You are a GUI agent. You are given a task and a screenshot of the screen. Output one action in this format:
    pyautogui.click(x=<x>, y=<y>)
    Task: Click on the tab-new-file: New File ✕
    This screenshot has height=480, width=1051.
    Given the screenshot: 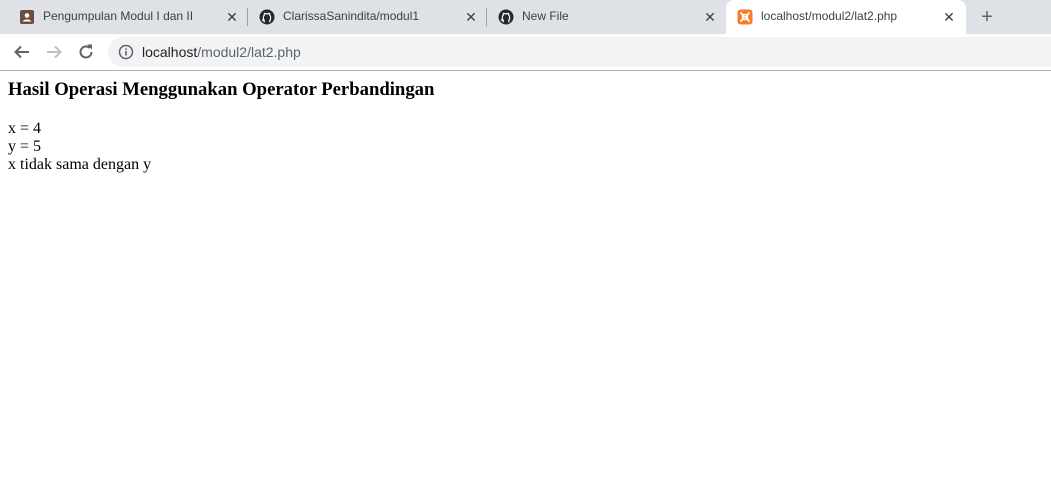 What is the action you would take?
    pyautogui.click(x=606, y=17)
    